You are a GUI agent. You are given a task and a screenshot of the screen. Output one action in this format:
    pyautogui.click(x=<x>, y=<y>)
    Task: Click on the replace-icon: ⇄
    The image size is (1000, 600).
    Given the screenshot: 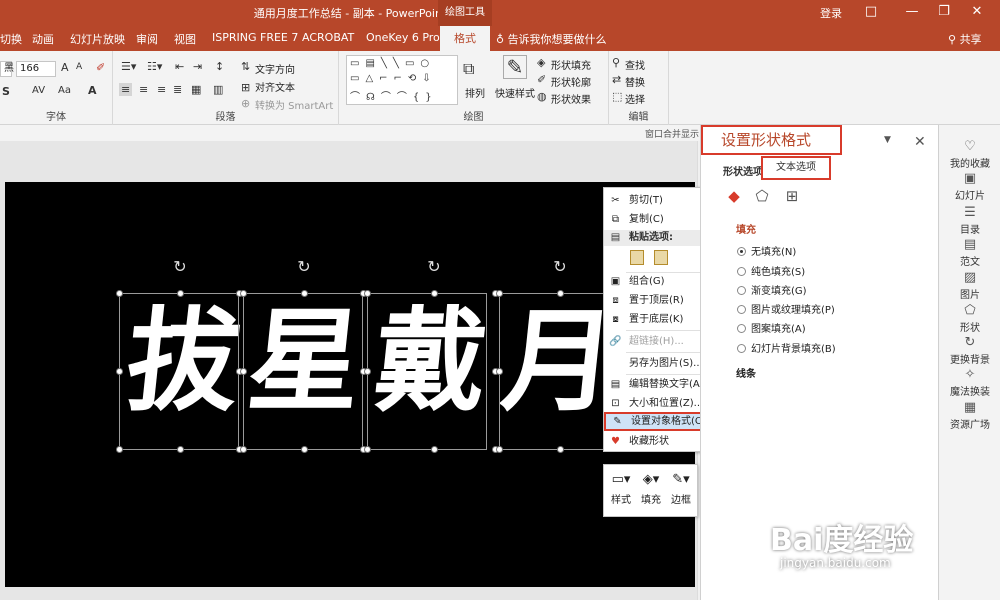 What is the action you would take?
    pyautogui.click(x=616, y=79)
    